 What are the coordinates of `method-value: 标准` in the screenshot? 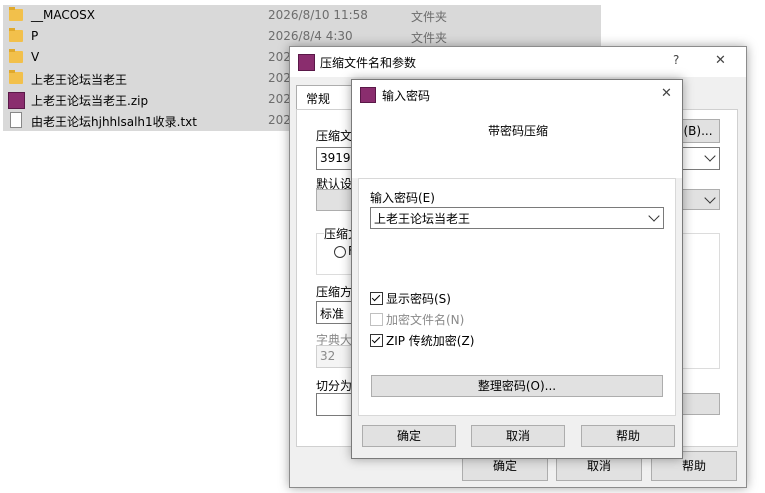 It's located at (332, 314).